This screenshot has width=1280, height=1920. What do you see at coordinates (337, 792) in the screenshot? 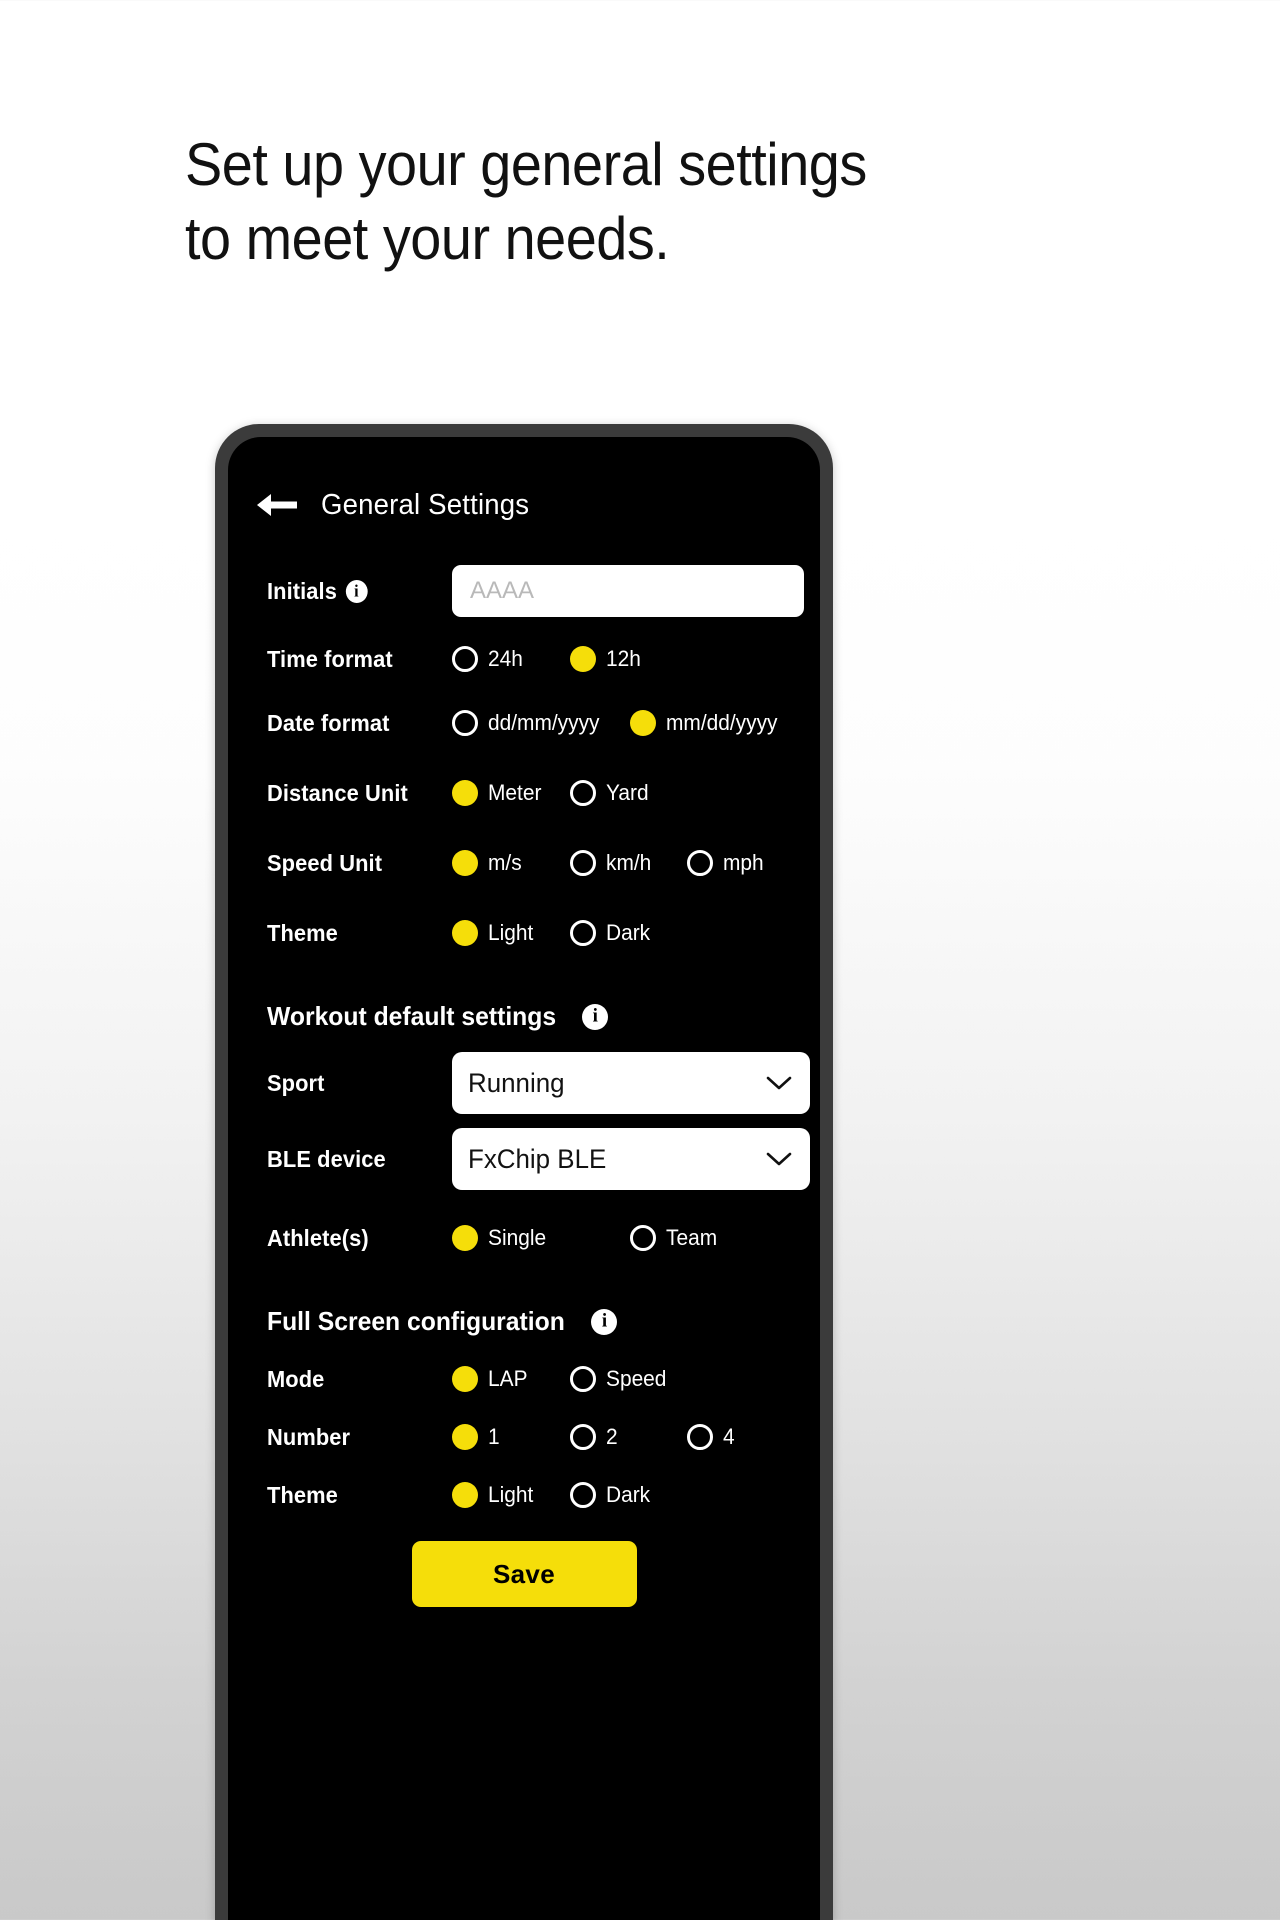
I see `distance-unit-label: Distance Unit` at bounding box center [337, 792].